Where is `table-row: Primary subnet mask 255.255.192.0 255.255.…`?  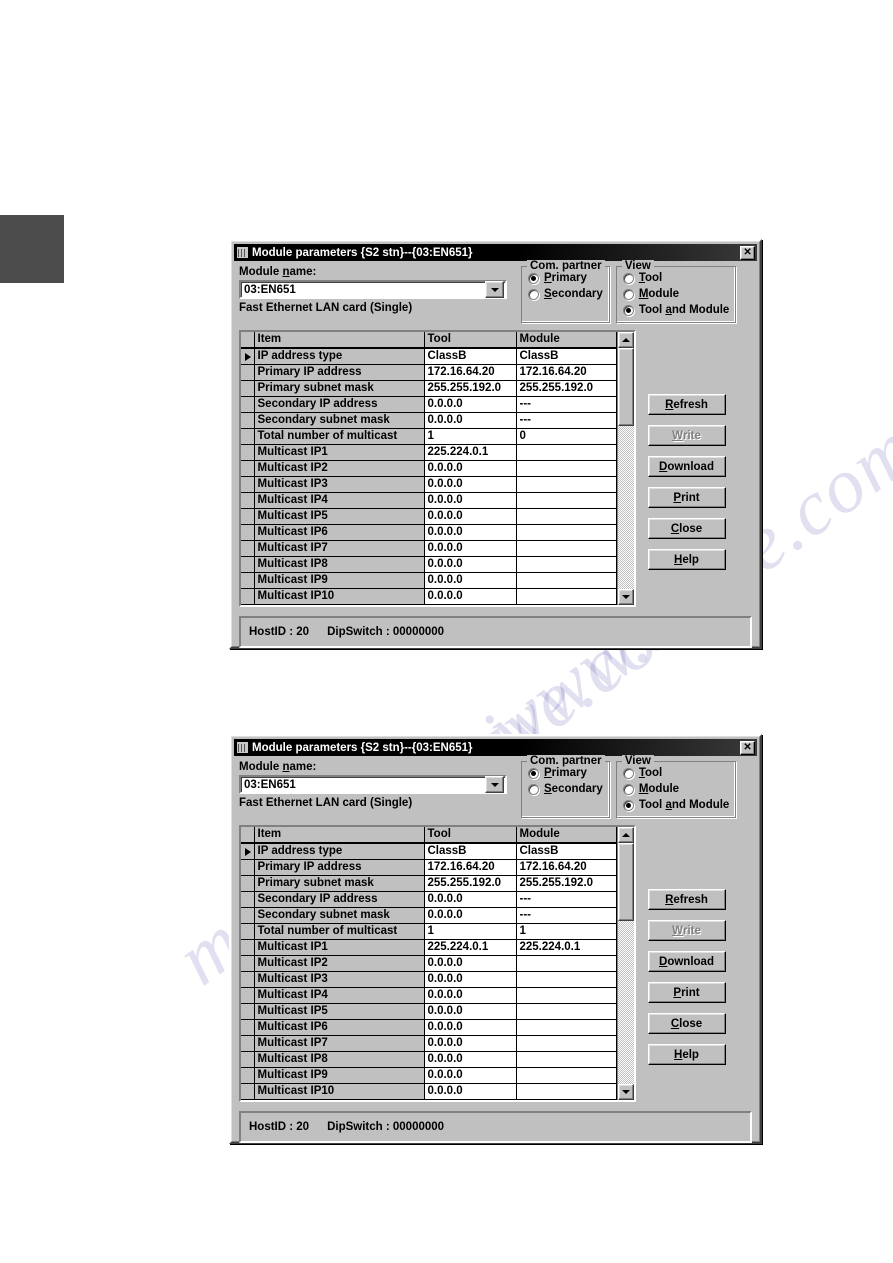
table-row: Primary subnet mask 255.255.192.0 255.255.… is located at coordinates (429, 883).